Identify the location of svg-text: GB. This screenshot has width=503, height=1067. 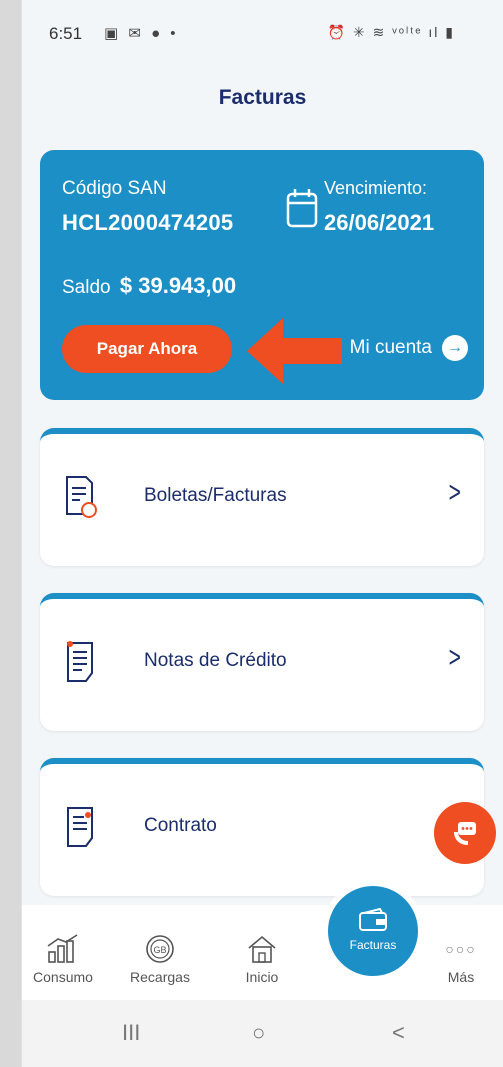
(159, 950).